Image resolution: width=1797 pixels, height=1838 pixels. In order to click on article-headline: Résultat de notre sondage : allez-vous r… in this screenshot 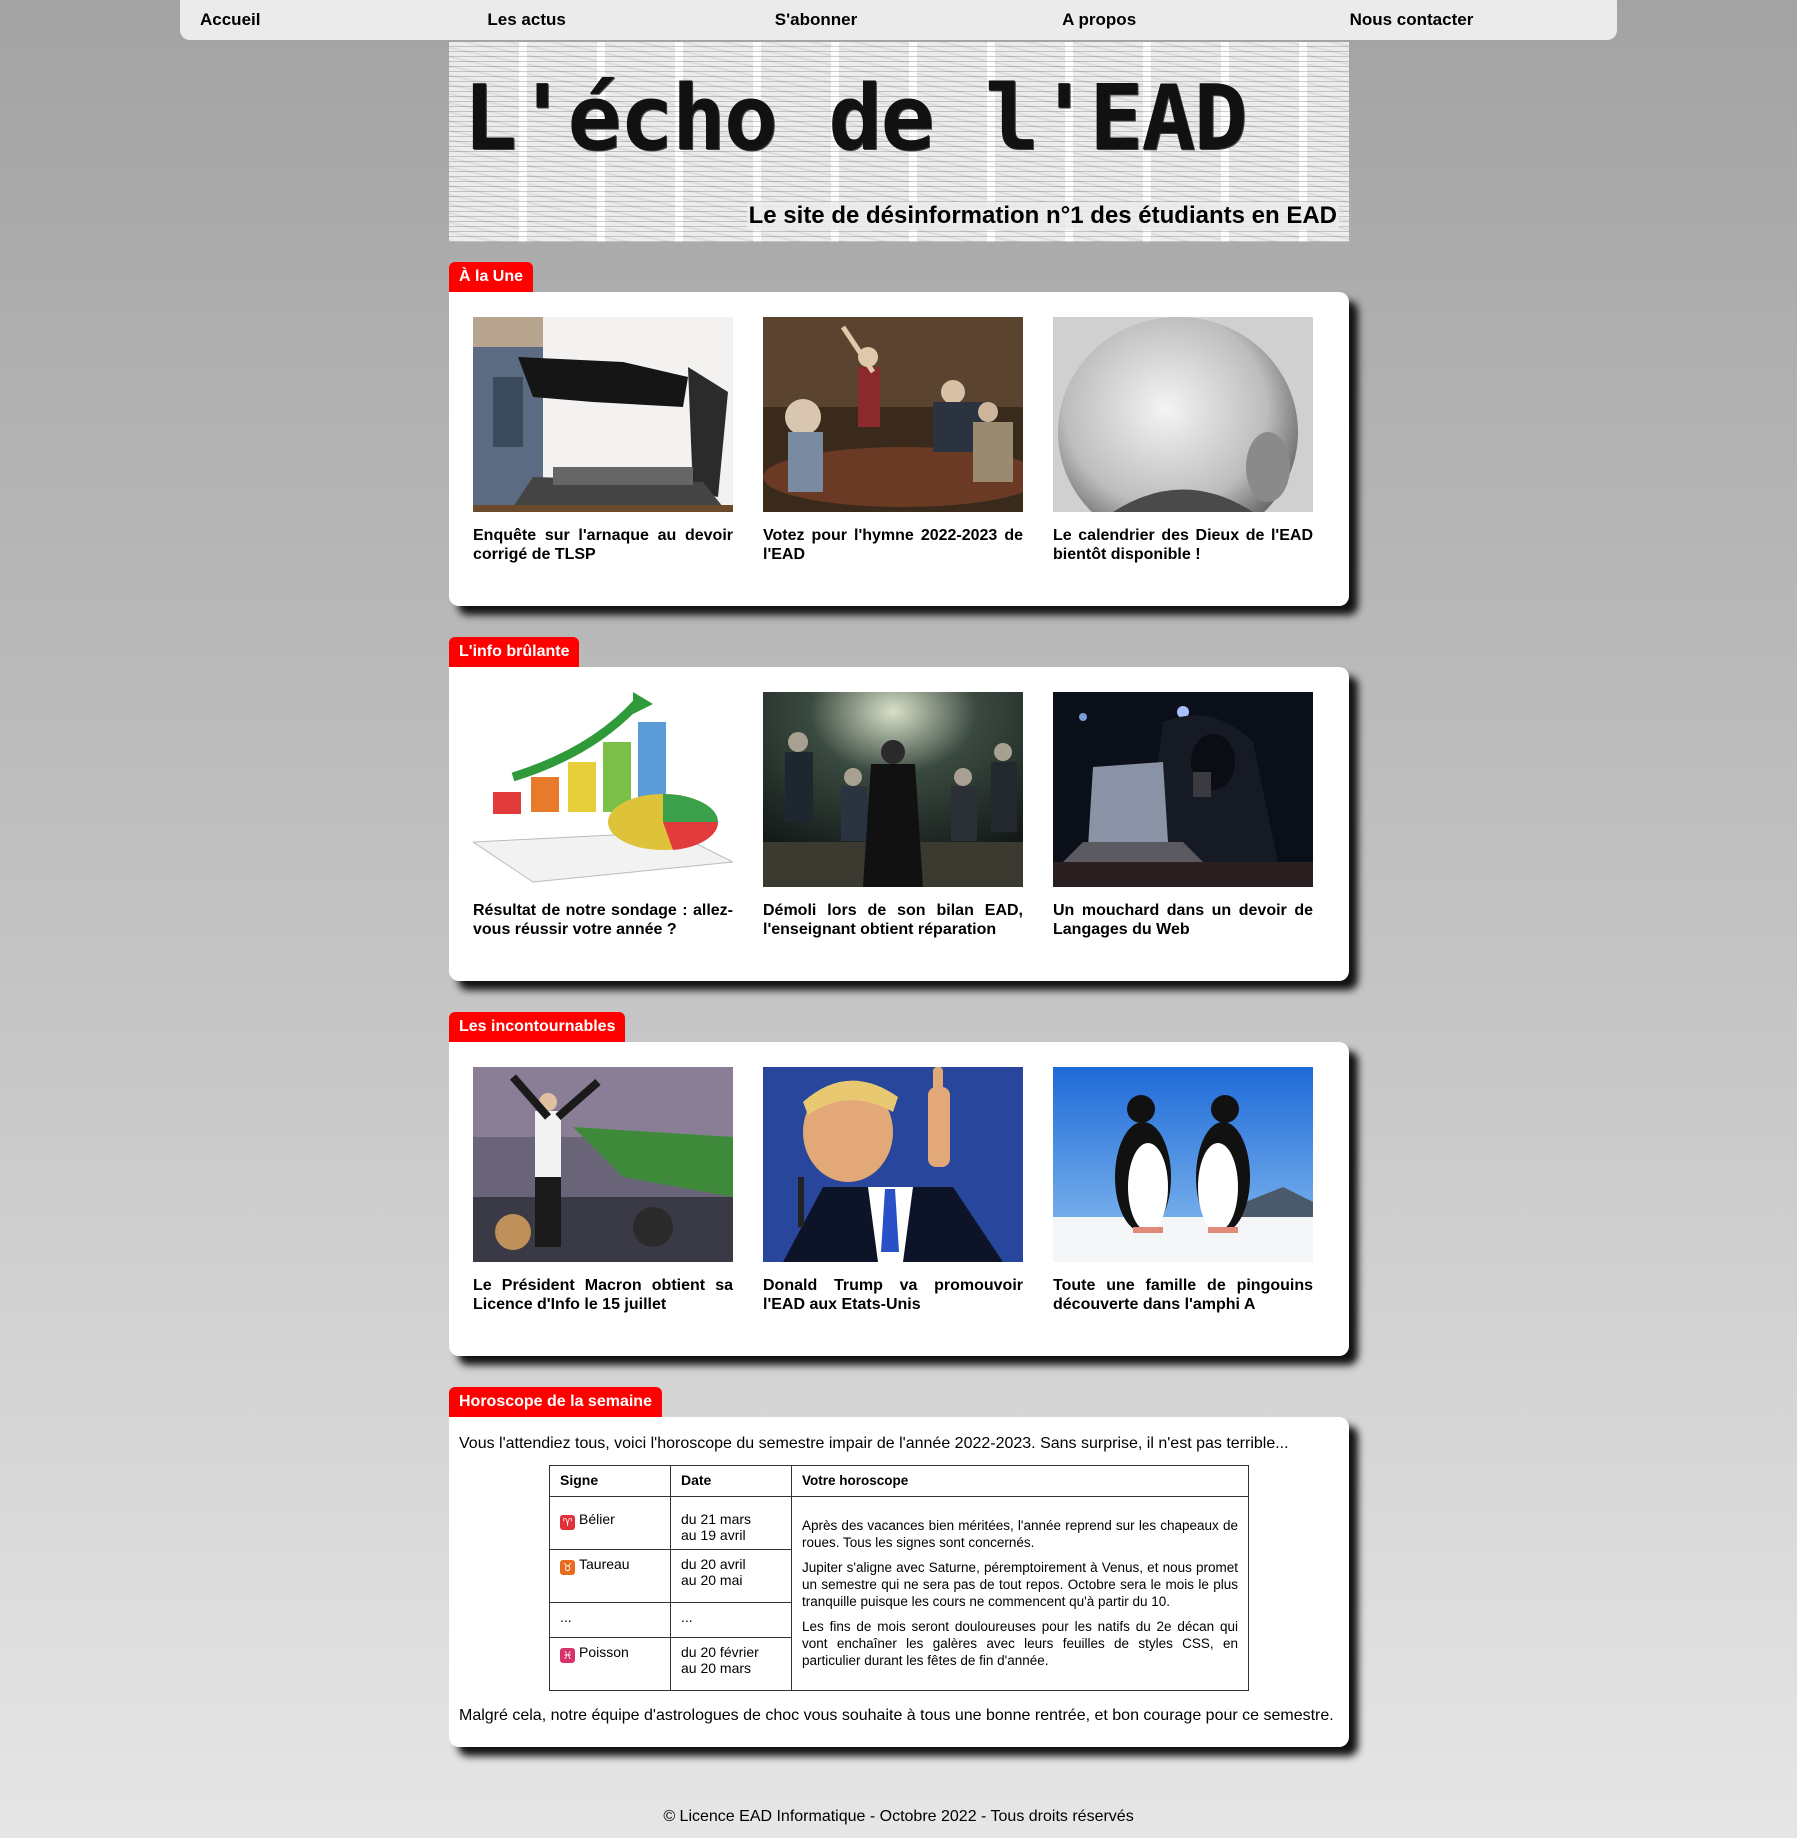, I will do `click(603, 920)`.